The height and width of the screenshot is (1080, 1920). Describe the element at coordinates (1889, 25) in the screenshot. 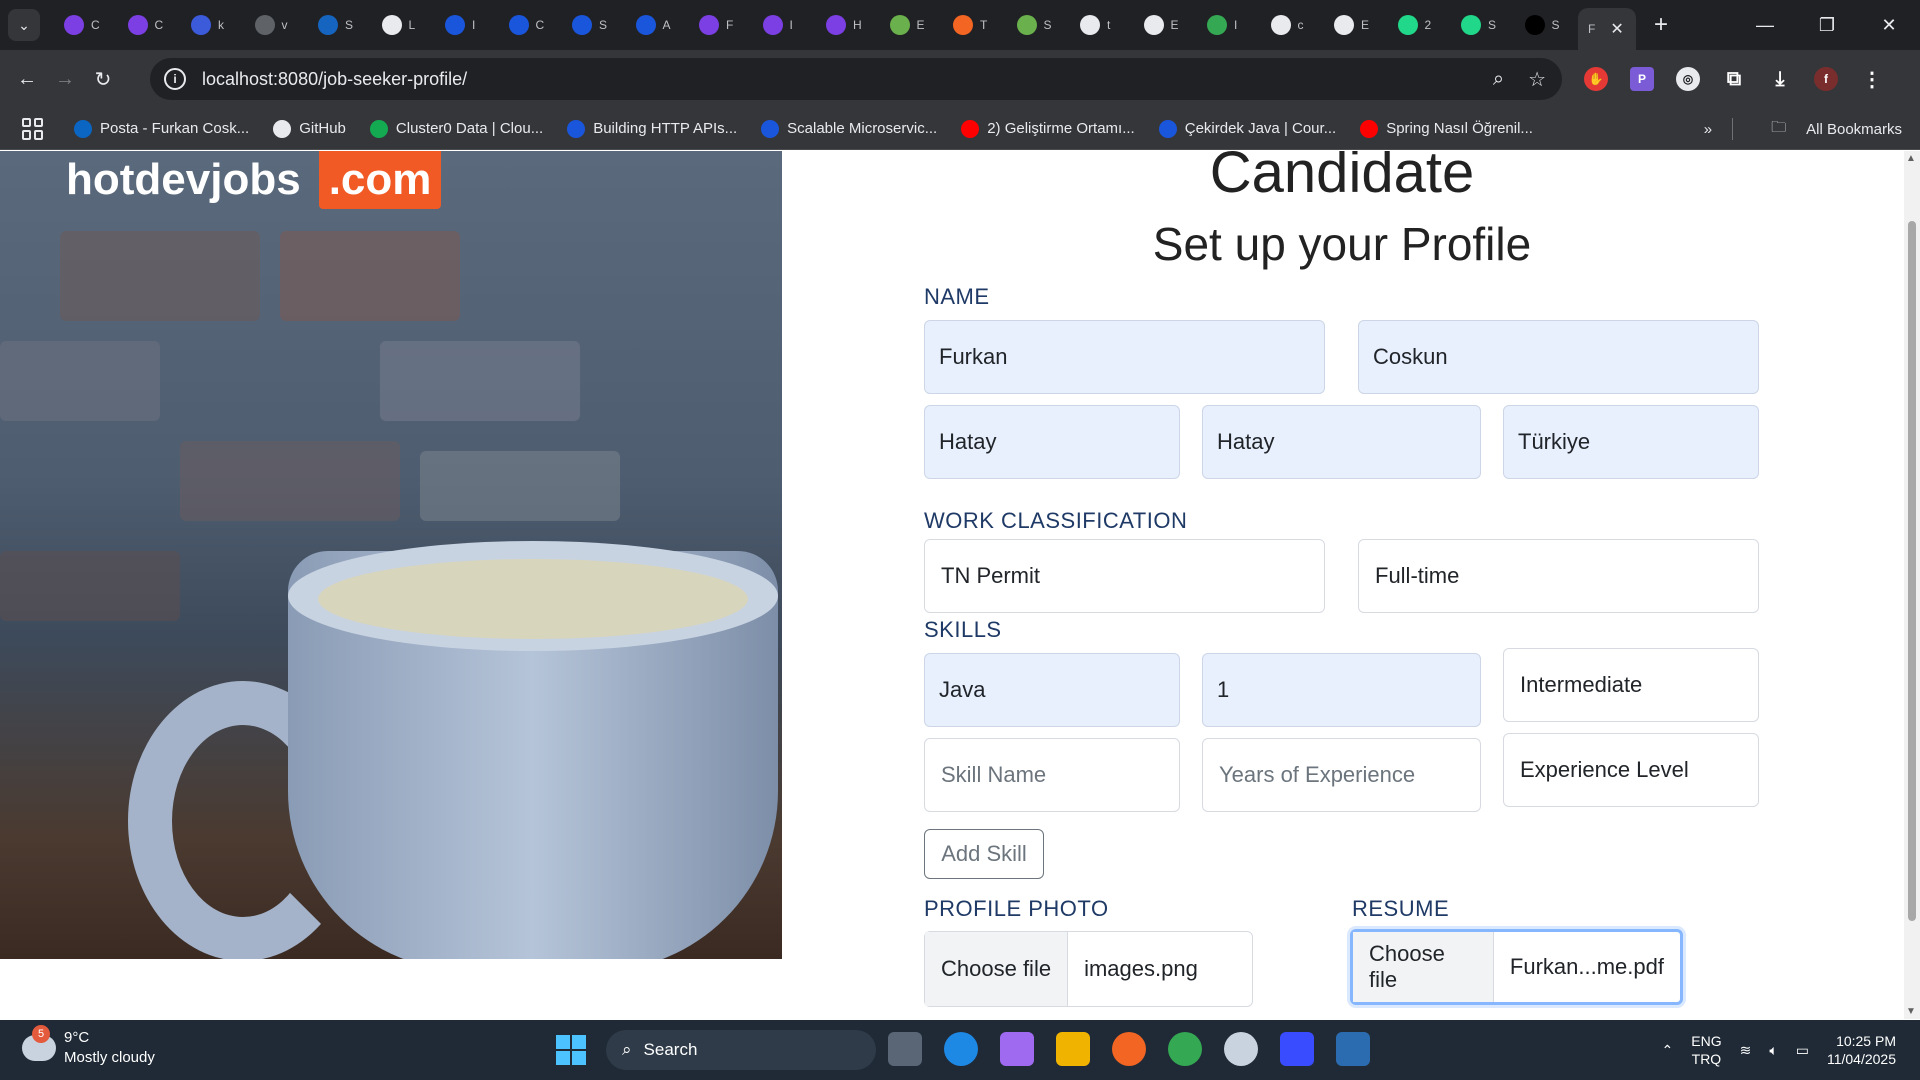

I see `close-window-icon: ✕` at that location.